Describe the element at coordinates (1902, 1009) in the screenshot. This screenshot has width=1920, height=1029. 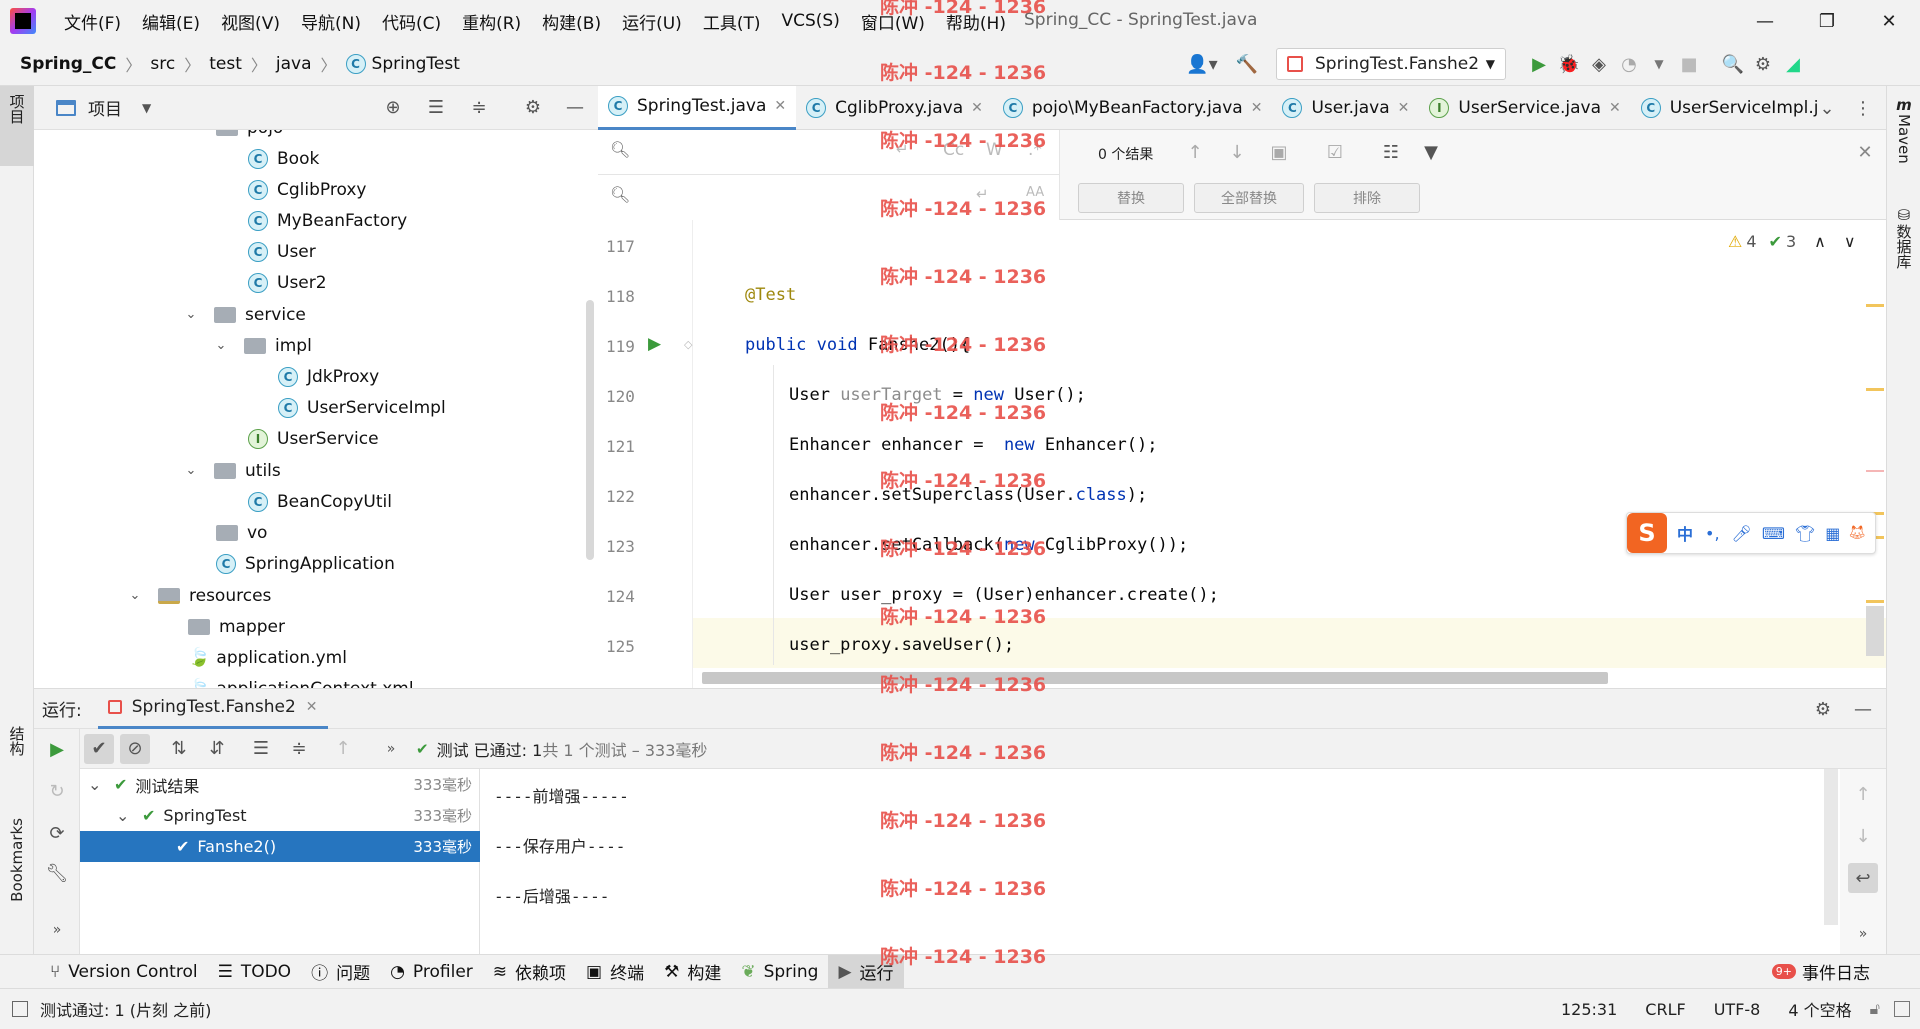
I see `memory-indicator` at that location.